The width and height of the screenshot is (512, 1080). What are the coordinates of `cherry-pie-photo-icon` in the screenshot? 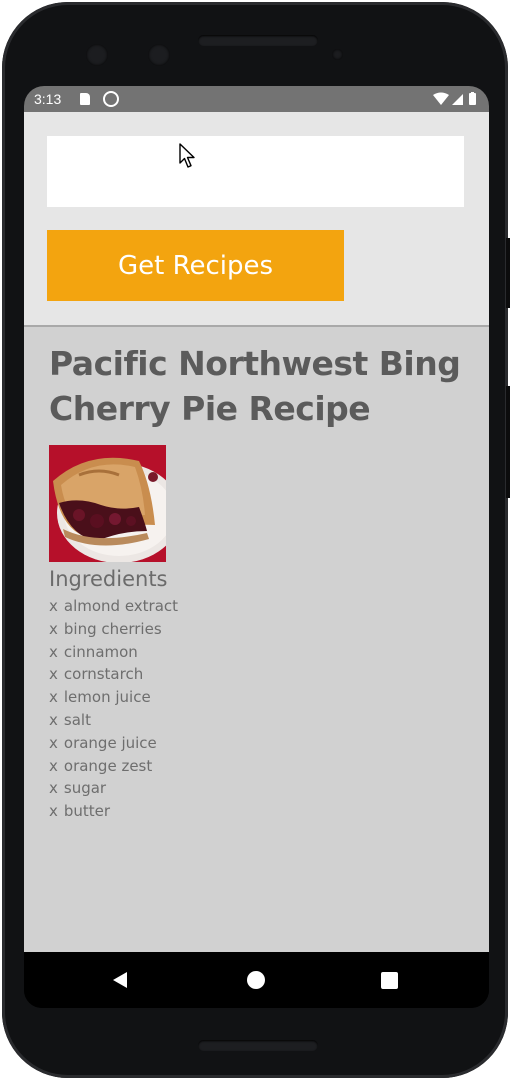 It's located at (107, 503).